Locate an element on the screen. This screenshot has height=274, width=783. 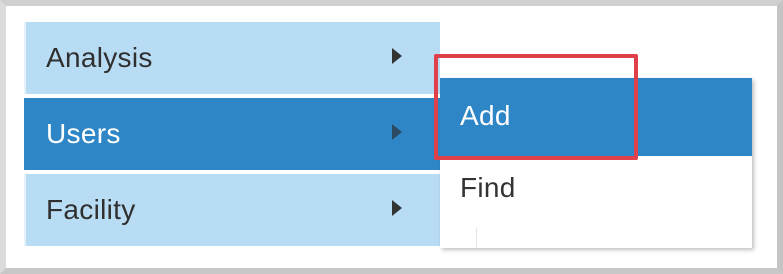
menu-item-label: Facility is located at coordinates (91, 209).